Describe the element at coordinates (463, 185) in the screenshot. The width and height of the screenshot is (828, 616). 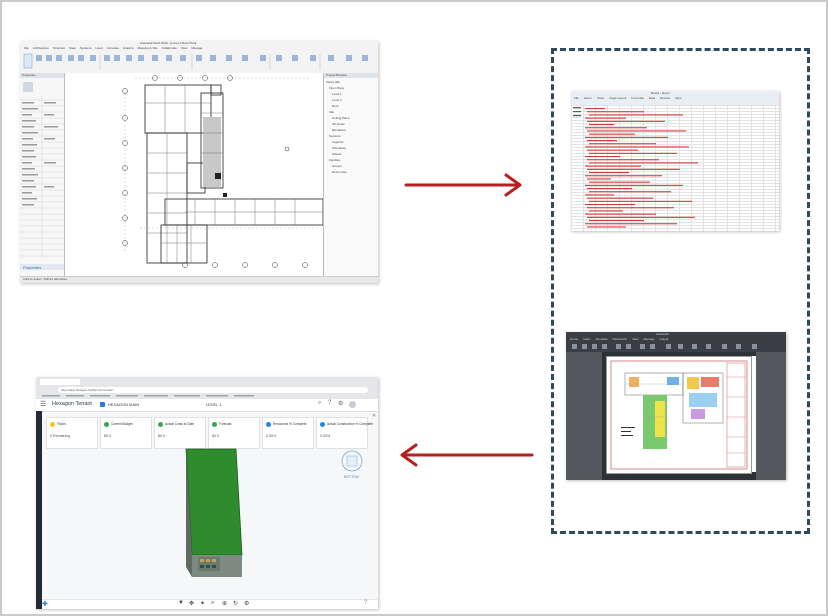
I see `arrow-revit-to-export` at that location.